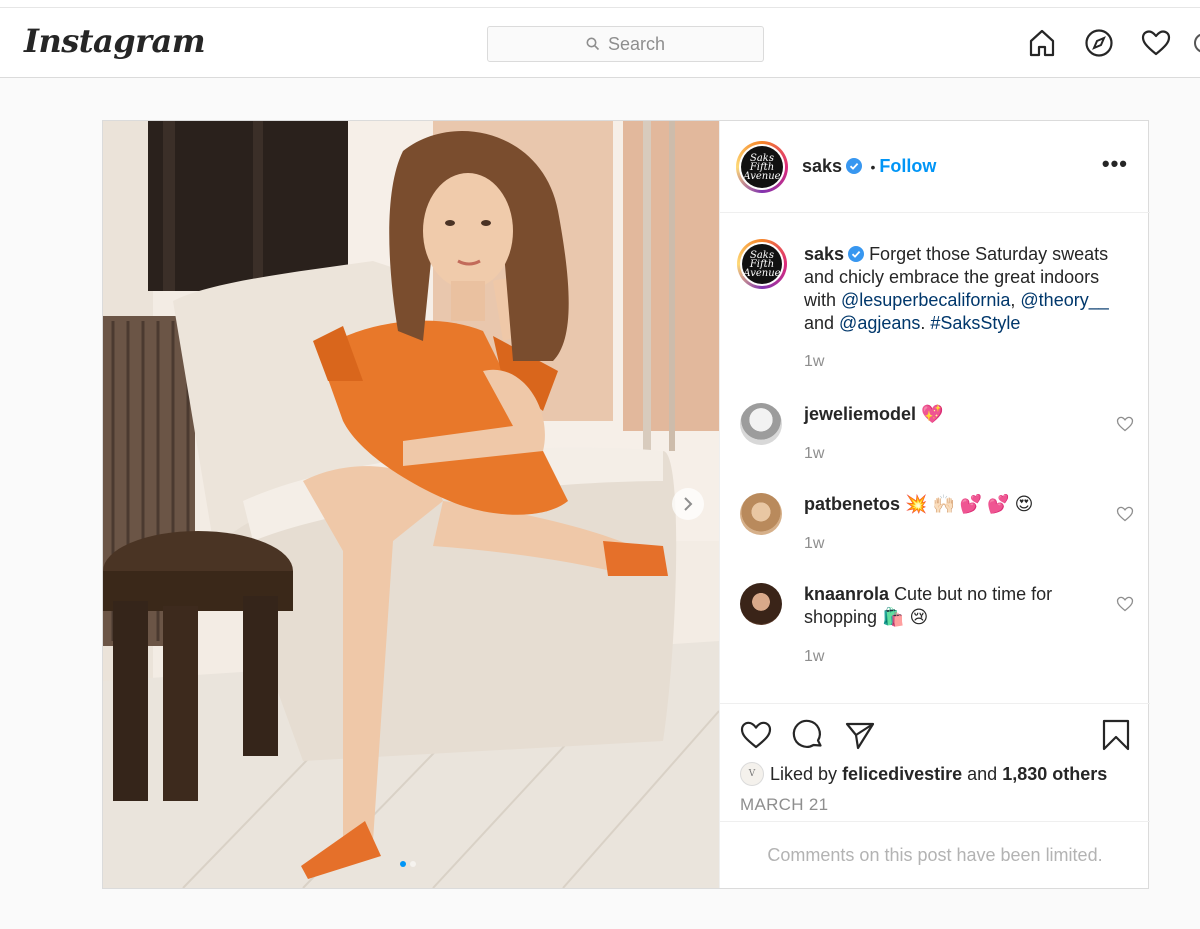  I want to click on carousel-next-button, so click(688, 504).